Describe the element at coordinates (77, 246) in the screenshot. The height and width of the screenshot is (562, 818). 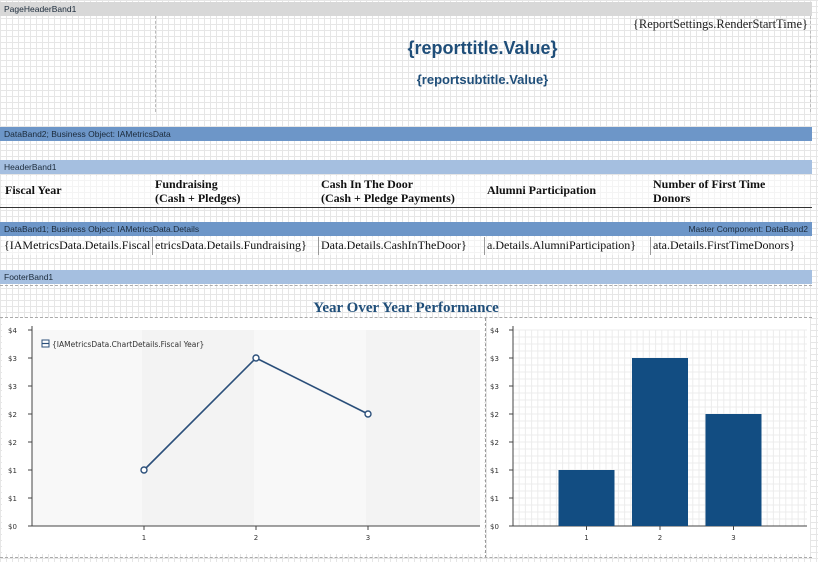
I see `data-cell-fiscal-year: {IAMetricsData.Details.Fiscal` at that location.